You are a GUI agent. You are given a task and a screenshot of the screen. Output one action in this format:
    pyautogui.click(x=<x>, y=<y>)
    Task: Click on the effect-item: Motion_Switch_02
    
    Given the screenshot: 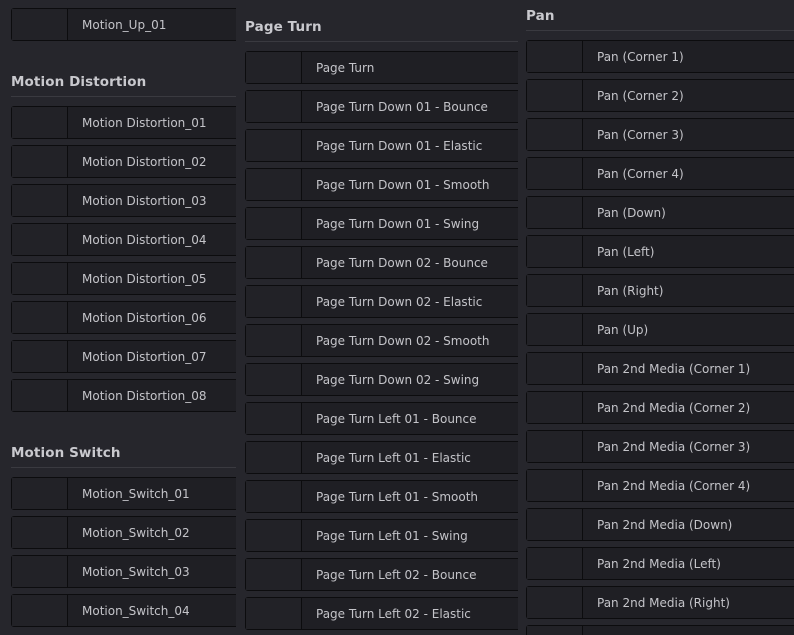 What is the action you would take?
    pyautogui.click(x=123, y=532)
    